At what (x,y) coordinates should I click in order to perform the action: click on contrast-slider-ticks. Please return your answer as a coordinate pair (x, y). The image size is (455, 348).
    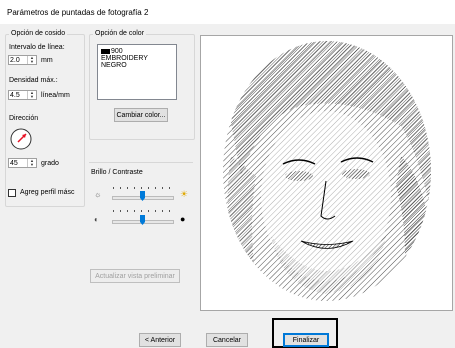
    Looking at the image, I should click on (143, 211).